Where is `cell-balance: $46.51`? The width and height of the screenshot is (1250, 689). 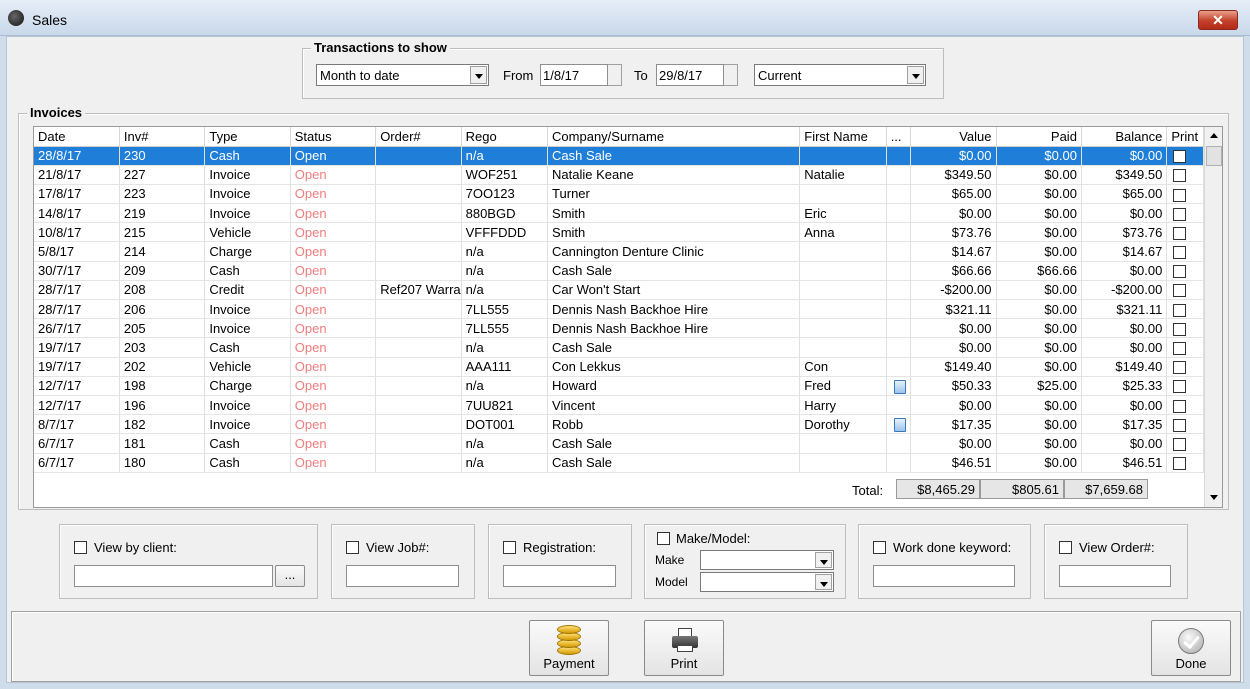
cell-balance: $46.51 is located at coordinates (1124, 463).